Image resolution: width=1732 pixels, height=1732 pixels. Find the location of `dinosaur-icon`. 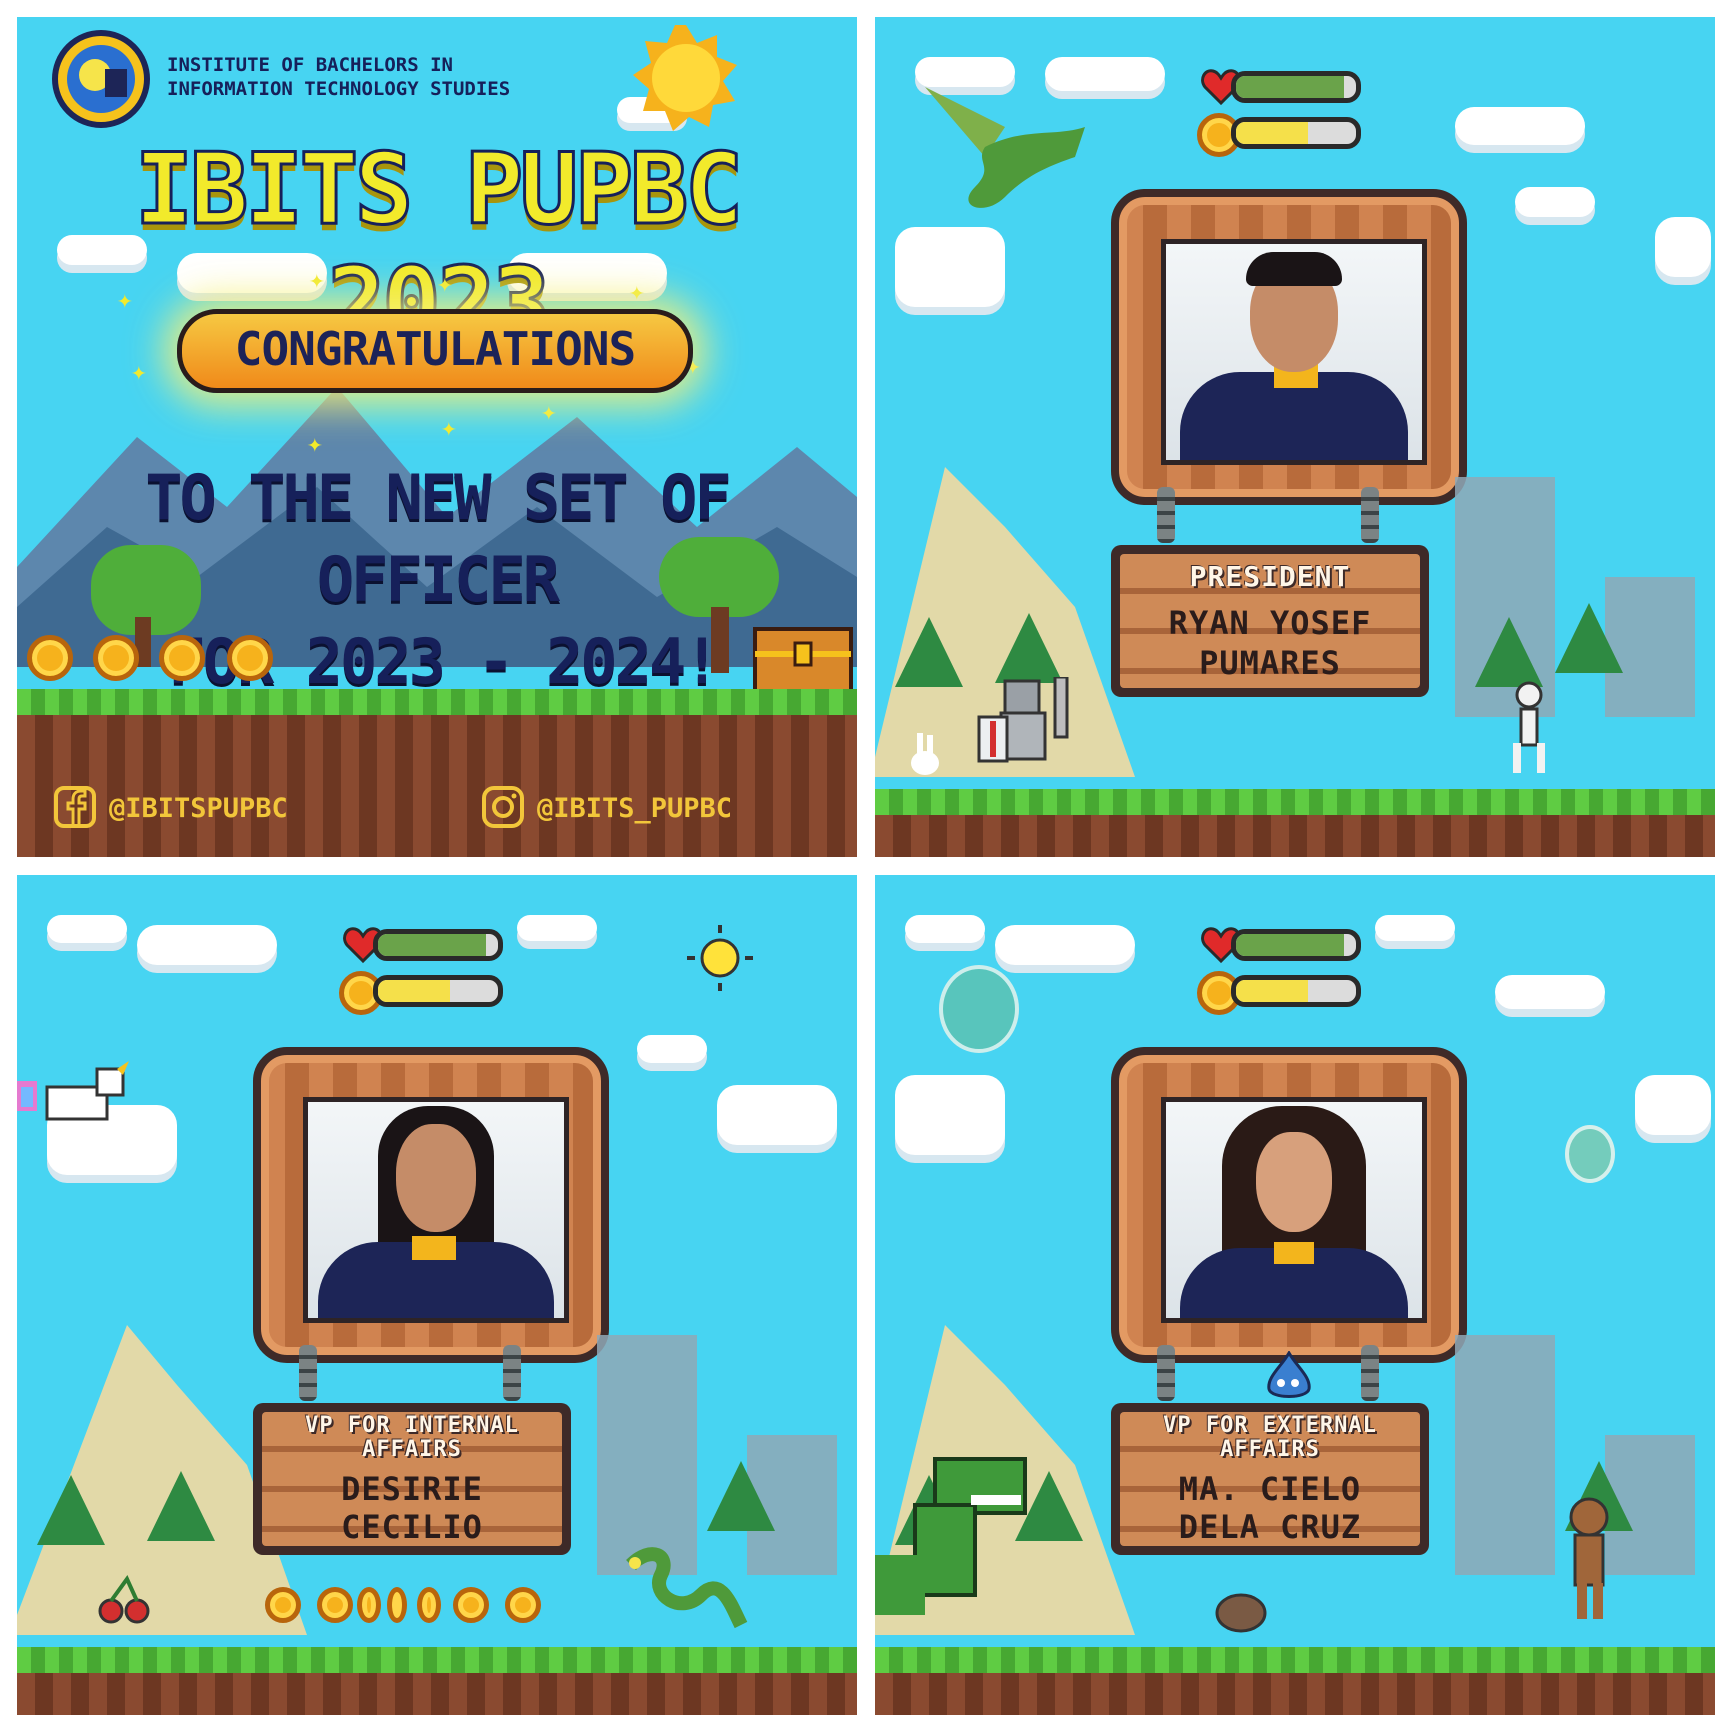

dinosaur-icon is located at coordinates (951, 1536).